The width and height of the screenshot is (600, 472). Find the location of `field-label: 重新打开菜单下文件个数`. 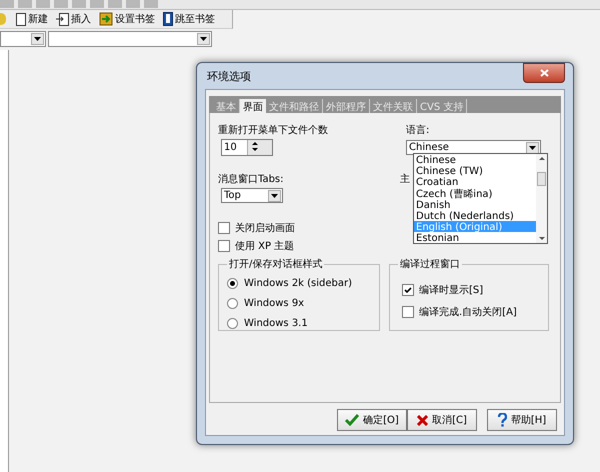

field-label: 重新打开菜单下文件个数 is located at coordinates (273, 130).